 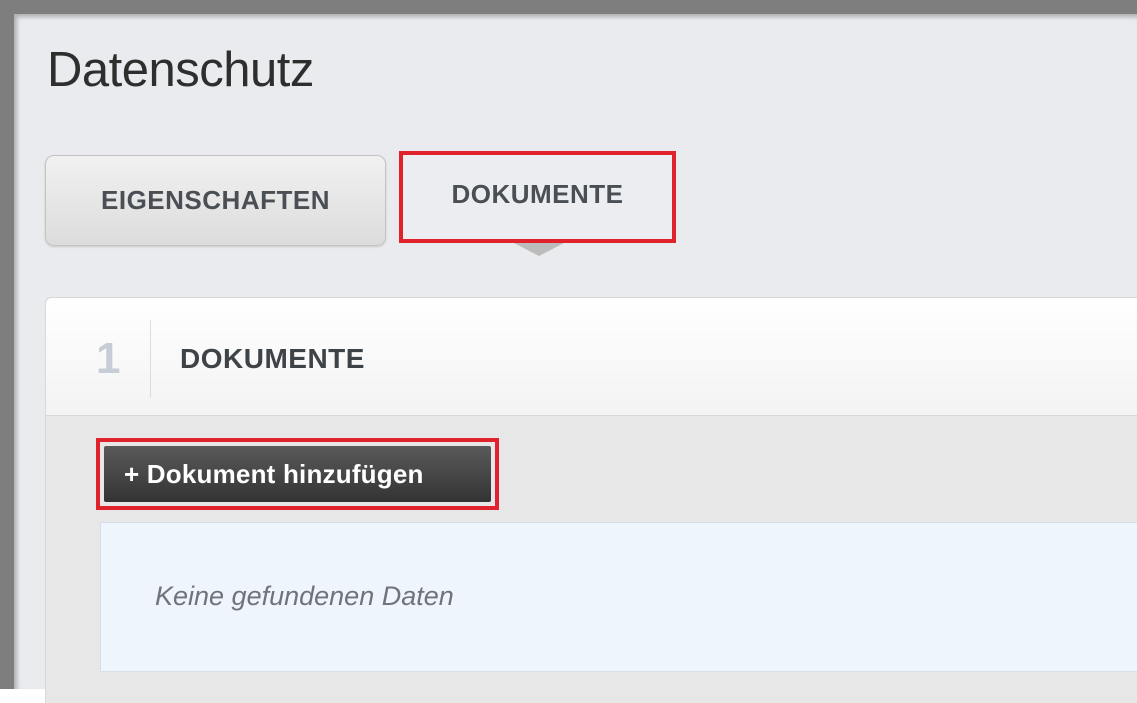 I want to click on section-divider, so click(x=150, y=359).